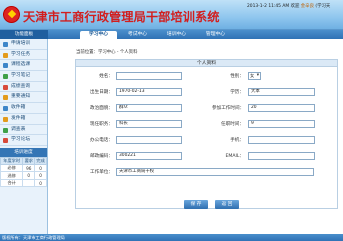  I want to click on mobile-label: 手机：, so click(237, 140).